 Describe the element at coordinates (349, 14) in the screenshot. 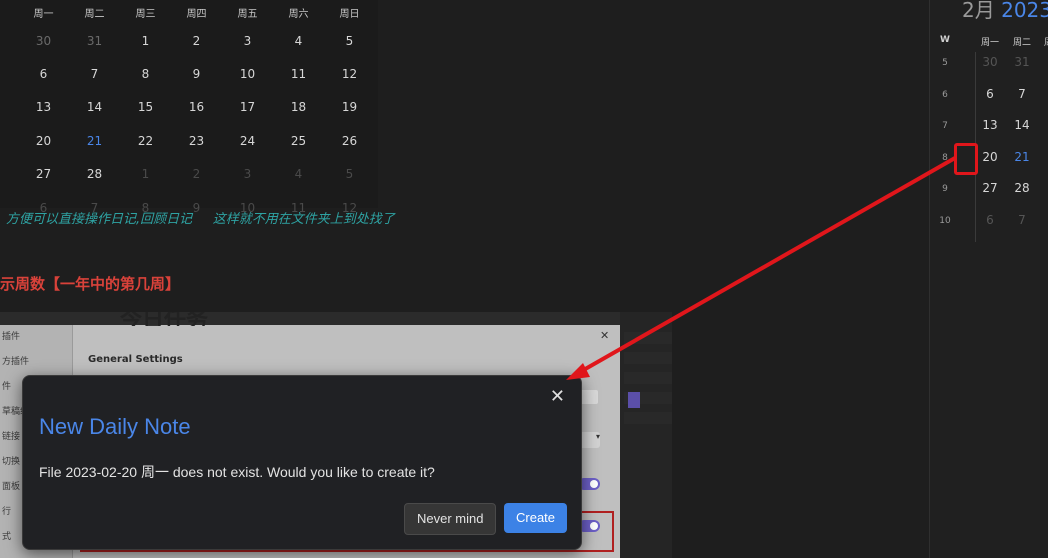

I see `weekday-header: 周日` at that location.